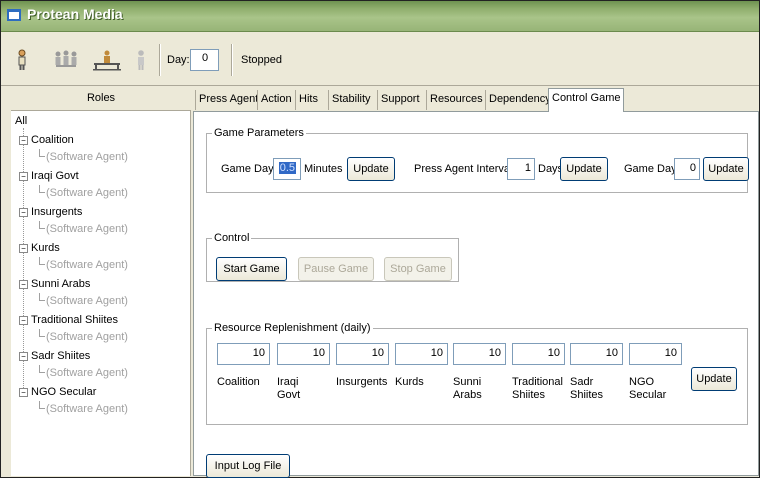 Image resolution: width=760 pixels, height=478 pixels. I want to click on game-day-label: Game Day:, so click(652, 169).